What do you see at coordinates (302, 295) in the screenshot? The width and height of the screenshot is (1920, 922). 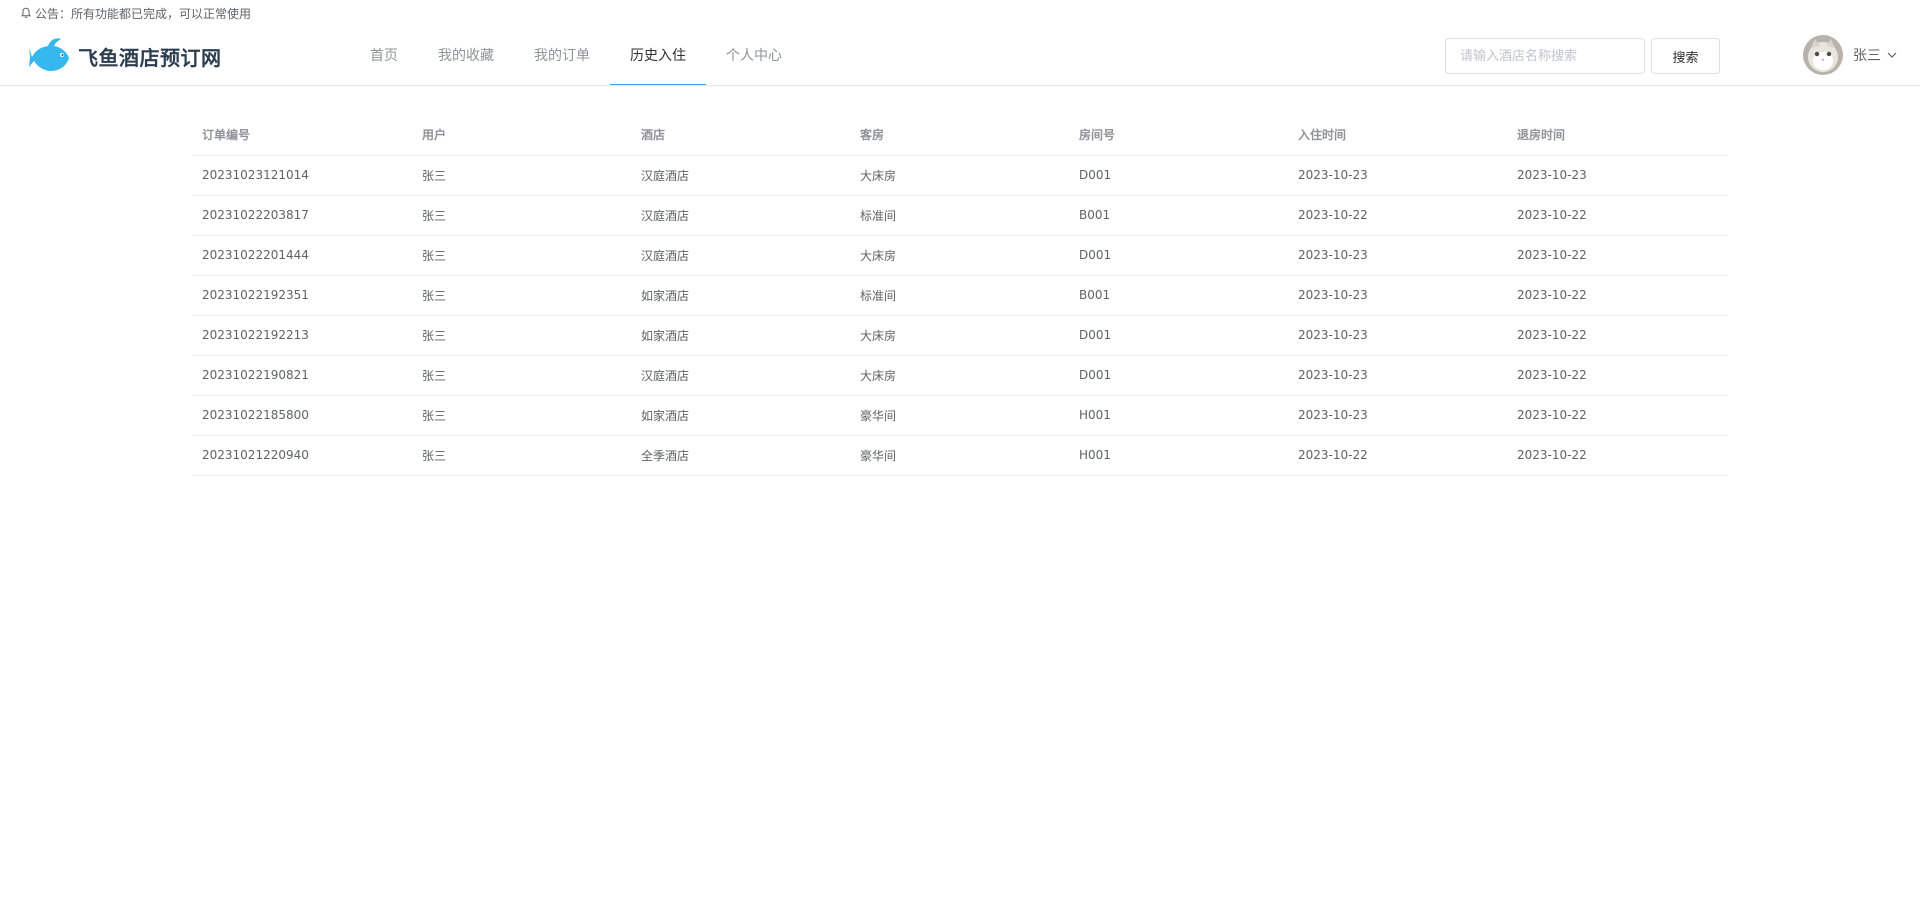 I see `cell-order-id: 20231022192351` at bounding box center [302, 295].